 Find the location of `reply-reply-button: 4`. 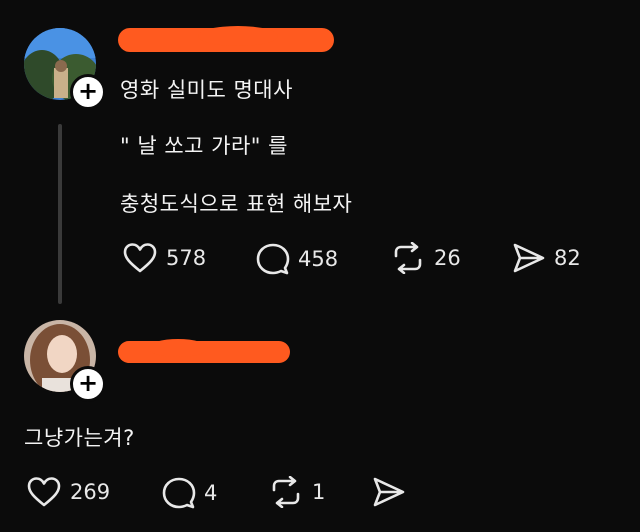

reply-reply-button: 4 is located at coordinates (189, 493).